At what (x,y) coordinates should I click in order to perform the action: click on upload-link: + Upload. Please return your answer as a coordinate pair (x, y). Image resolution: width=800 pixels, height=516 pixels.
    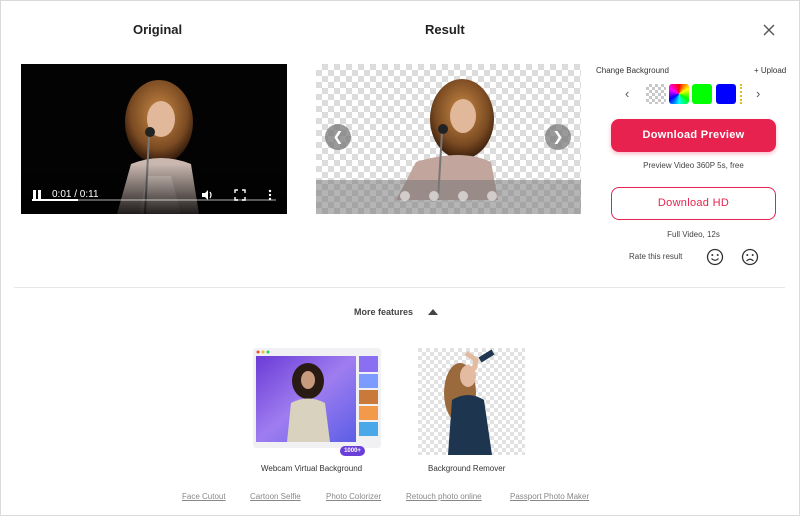
    Looking at the image, I should click on (770, 70).